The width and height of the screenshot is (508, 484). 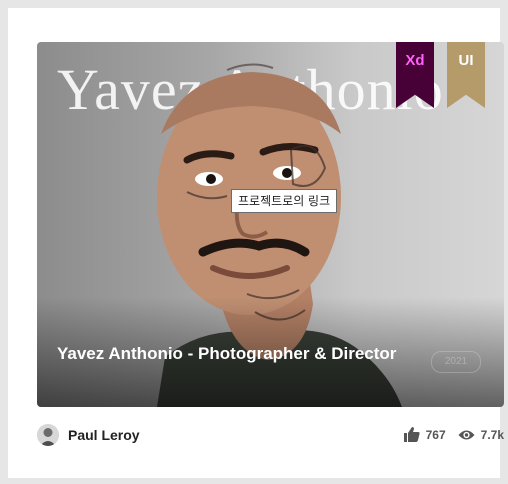 I want to click on thumbs-up-icon, so click(x=411, y=434).